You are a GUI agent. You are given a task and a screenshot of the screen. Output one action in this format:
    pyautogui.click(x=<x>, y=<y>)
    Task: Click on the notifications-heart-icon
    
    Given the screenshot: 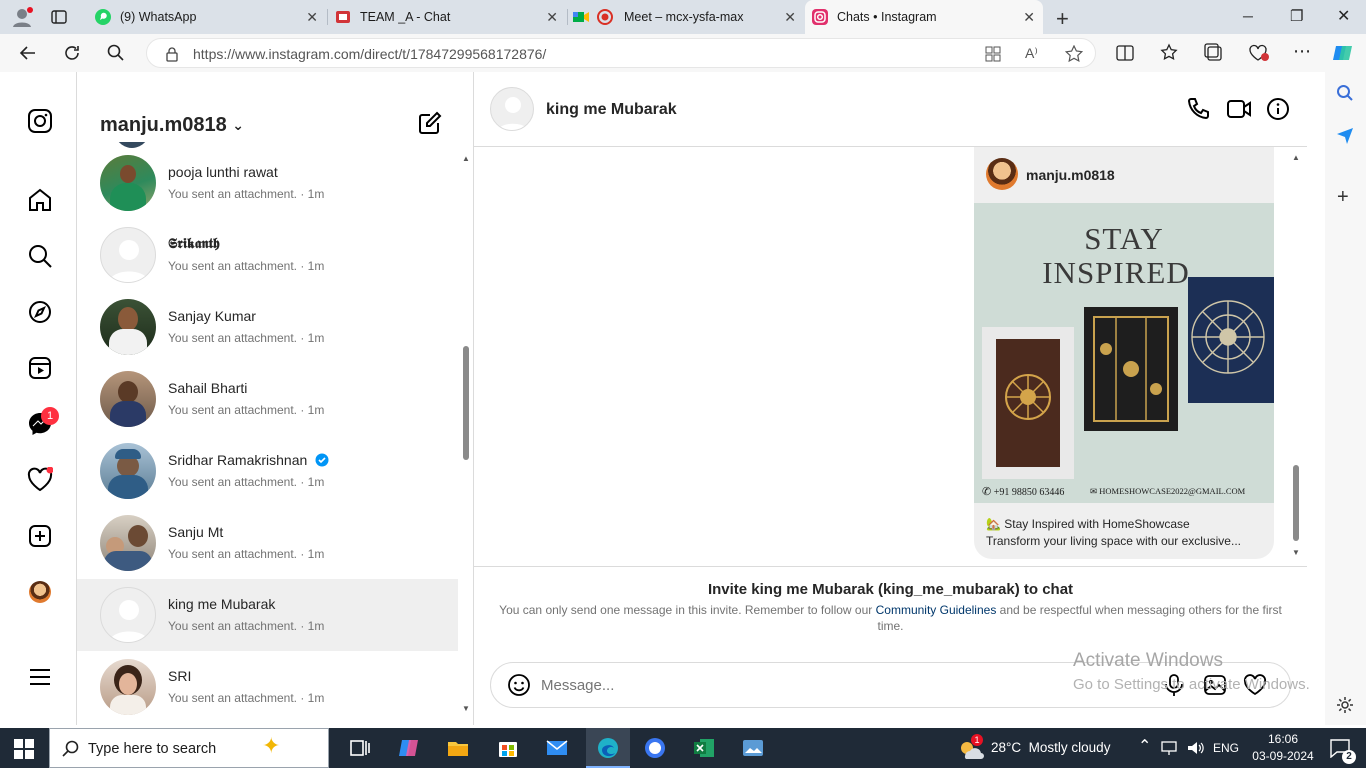 What is the action you would take?
    pyautogui.click(x=40, y=480)
    